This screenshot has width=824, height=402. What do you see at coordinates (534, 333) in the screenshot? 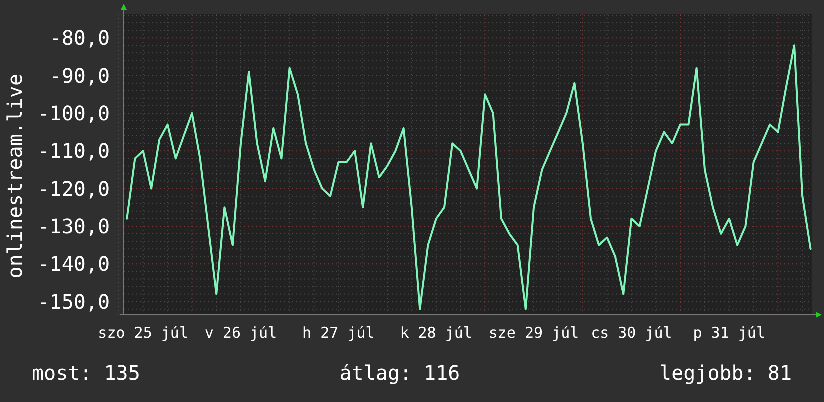
I see `x-tick-label: sze 29 júl` at bounding box center [534, 333].